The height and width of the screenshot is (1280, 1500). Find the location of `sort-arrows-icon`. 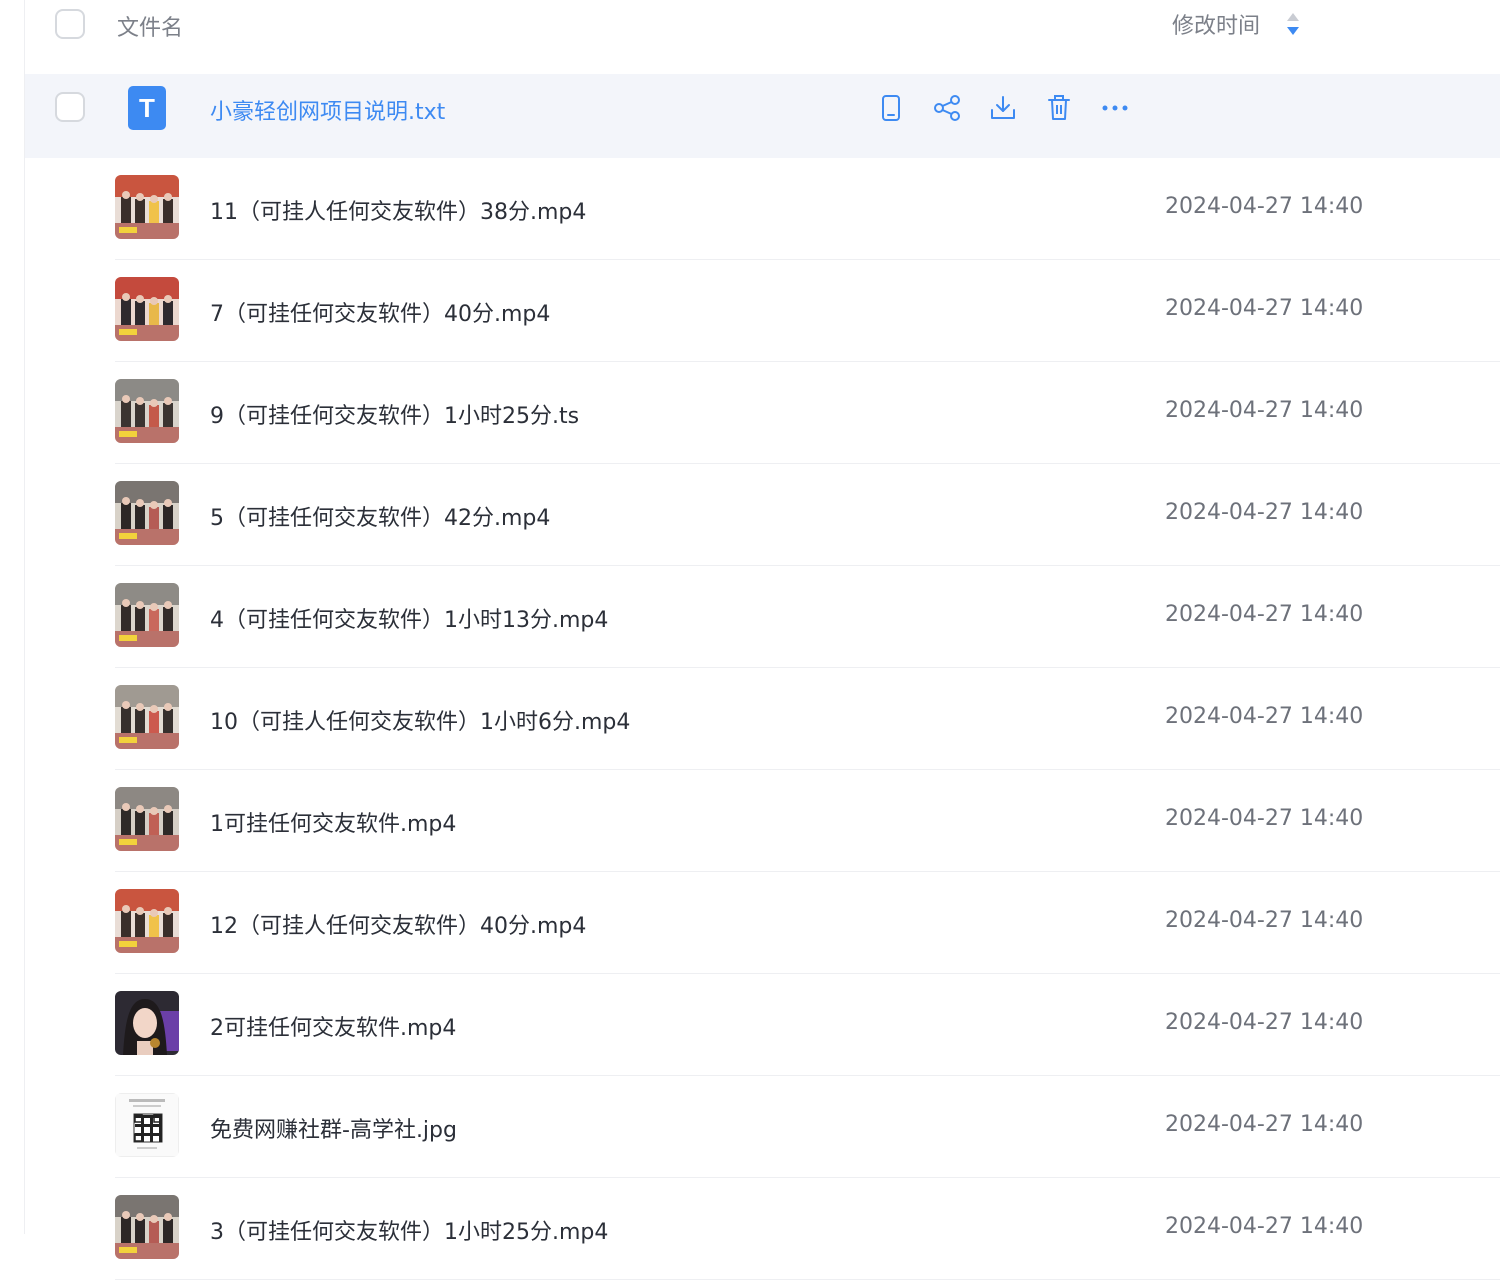

sort-arrows-icon is located at coordinates (1293, 24).